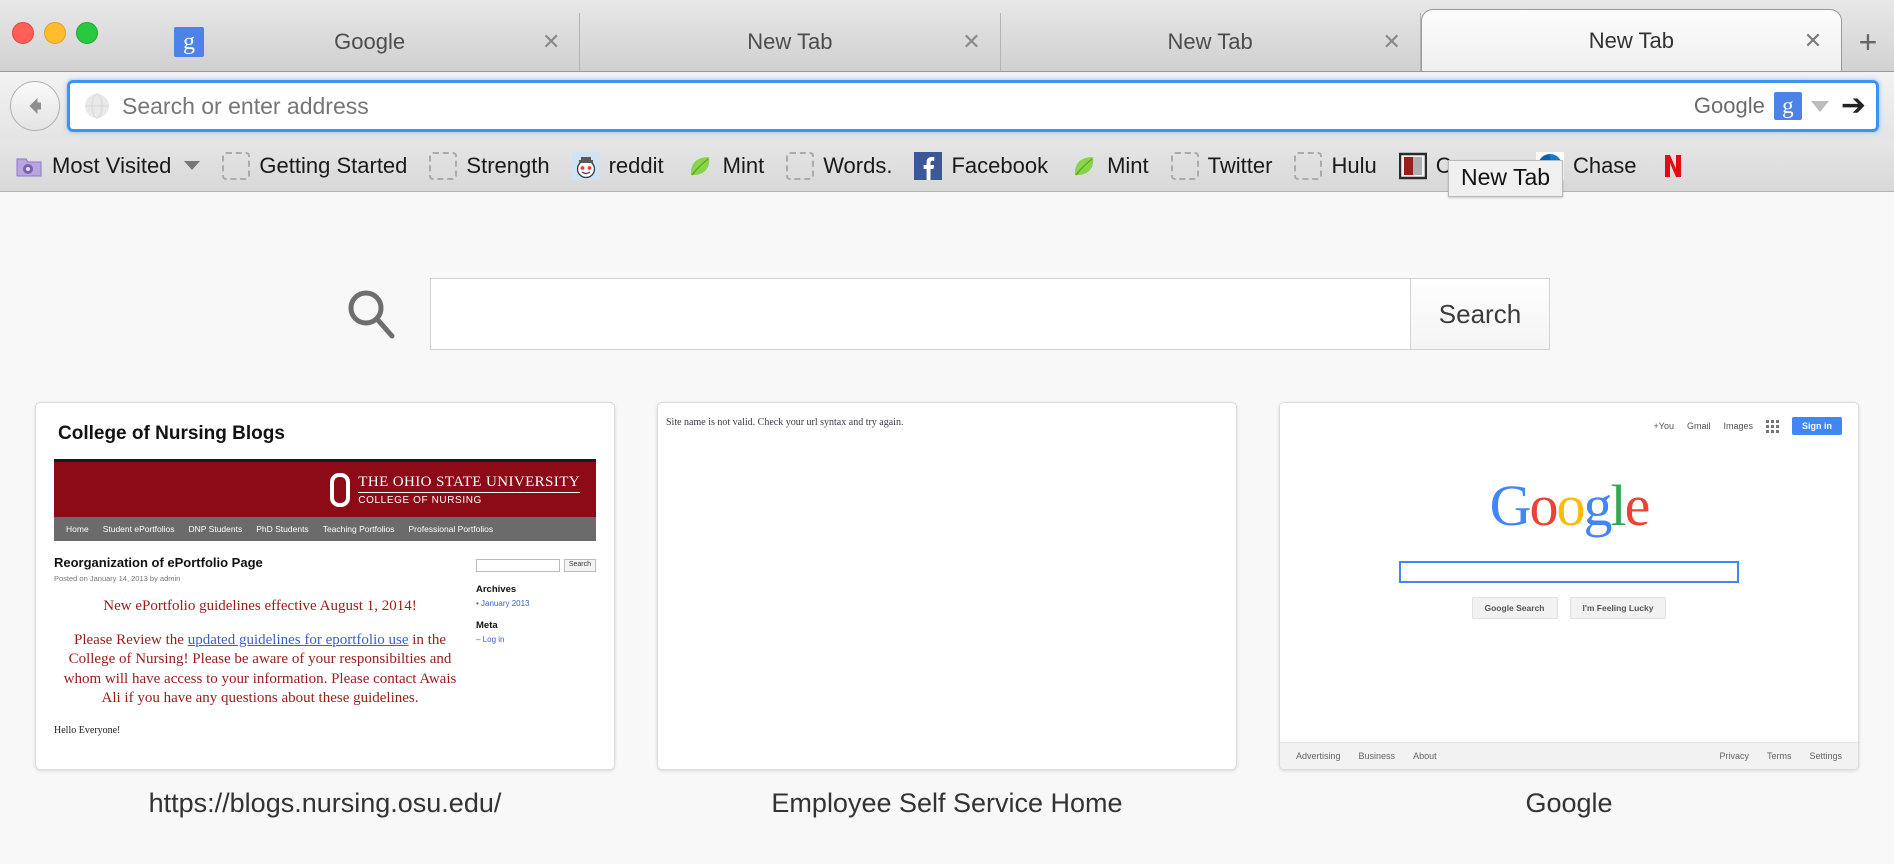  I want to click on bookmark-mint-1: Mint, so click(725, 166).